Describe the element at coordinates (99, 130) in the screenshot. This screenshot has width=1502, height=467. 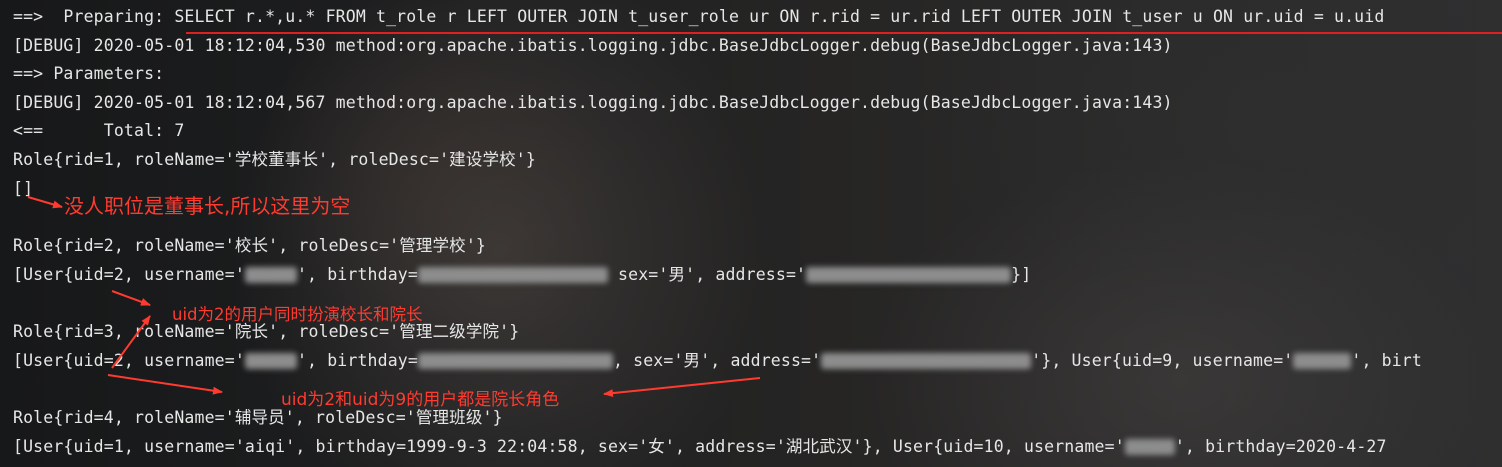
I see `total-count-line: <== Total: 7` at that location.